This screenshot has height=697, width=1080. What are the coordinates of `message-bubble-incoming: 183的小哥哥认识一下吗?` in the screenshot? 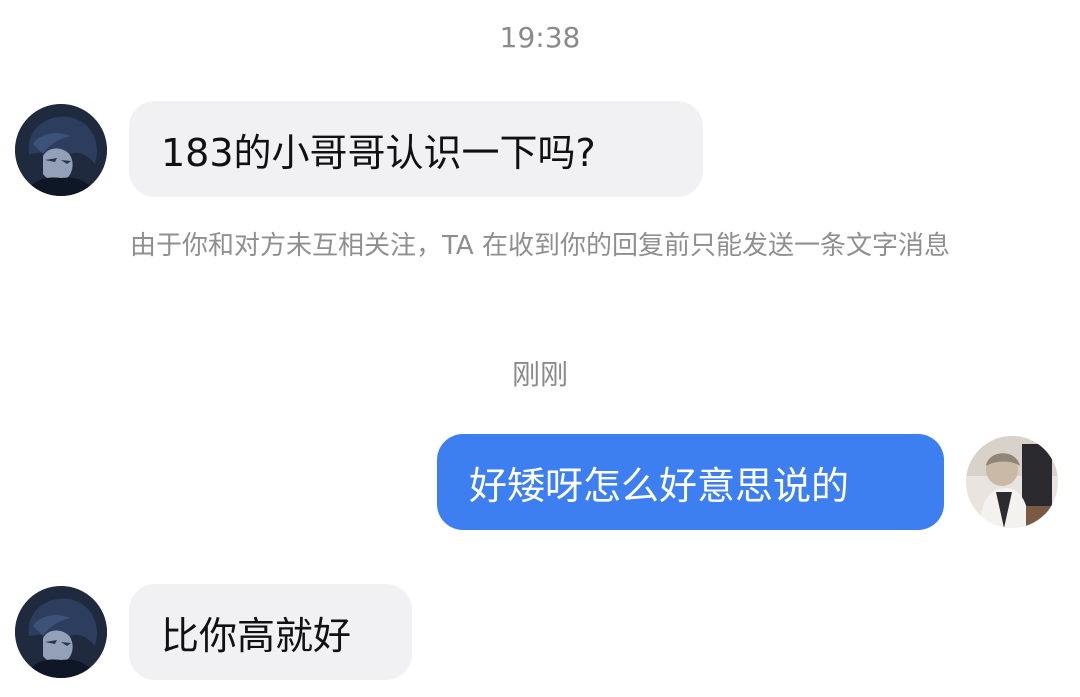 It's located at (416, 149).